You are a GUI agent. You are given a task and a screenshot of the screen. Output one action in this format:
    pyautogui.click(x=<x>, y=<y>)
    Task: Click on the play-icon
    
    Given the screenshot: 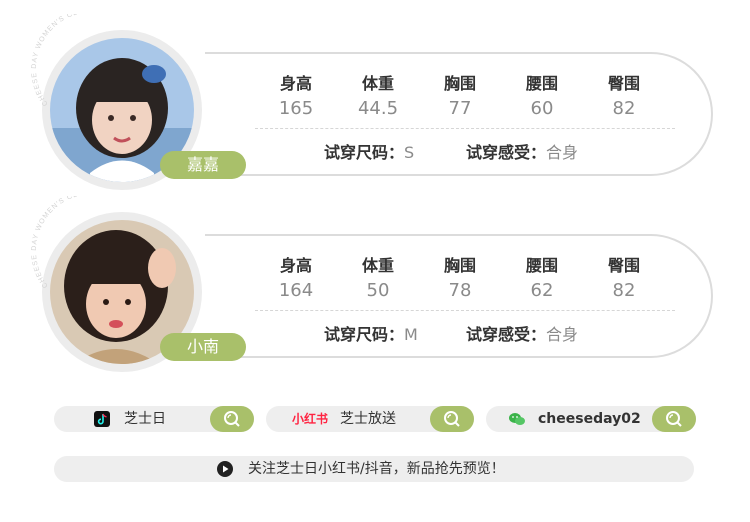 What is the action you would take?
    pyautogui.click(x=225, y=469)
    